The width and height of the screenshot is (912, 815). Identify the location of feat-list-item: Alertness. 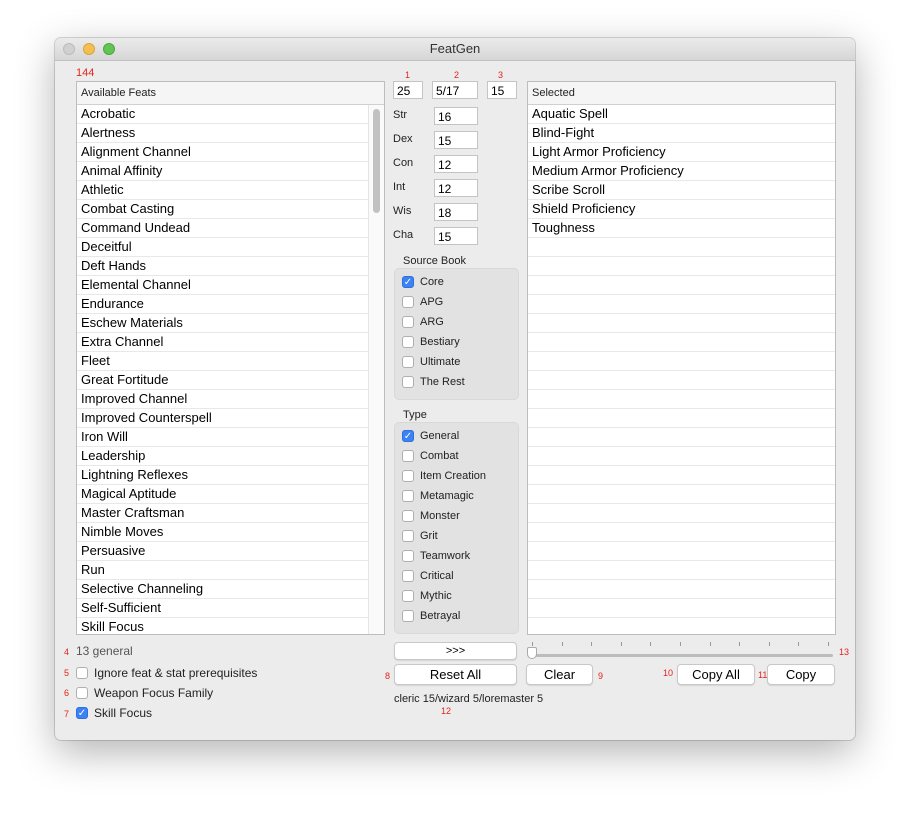
(223, 133).